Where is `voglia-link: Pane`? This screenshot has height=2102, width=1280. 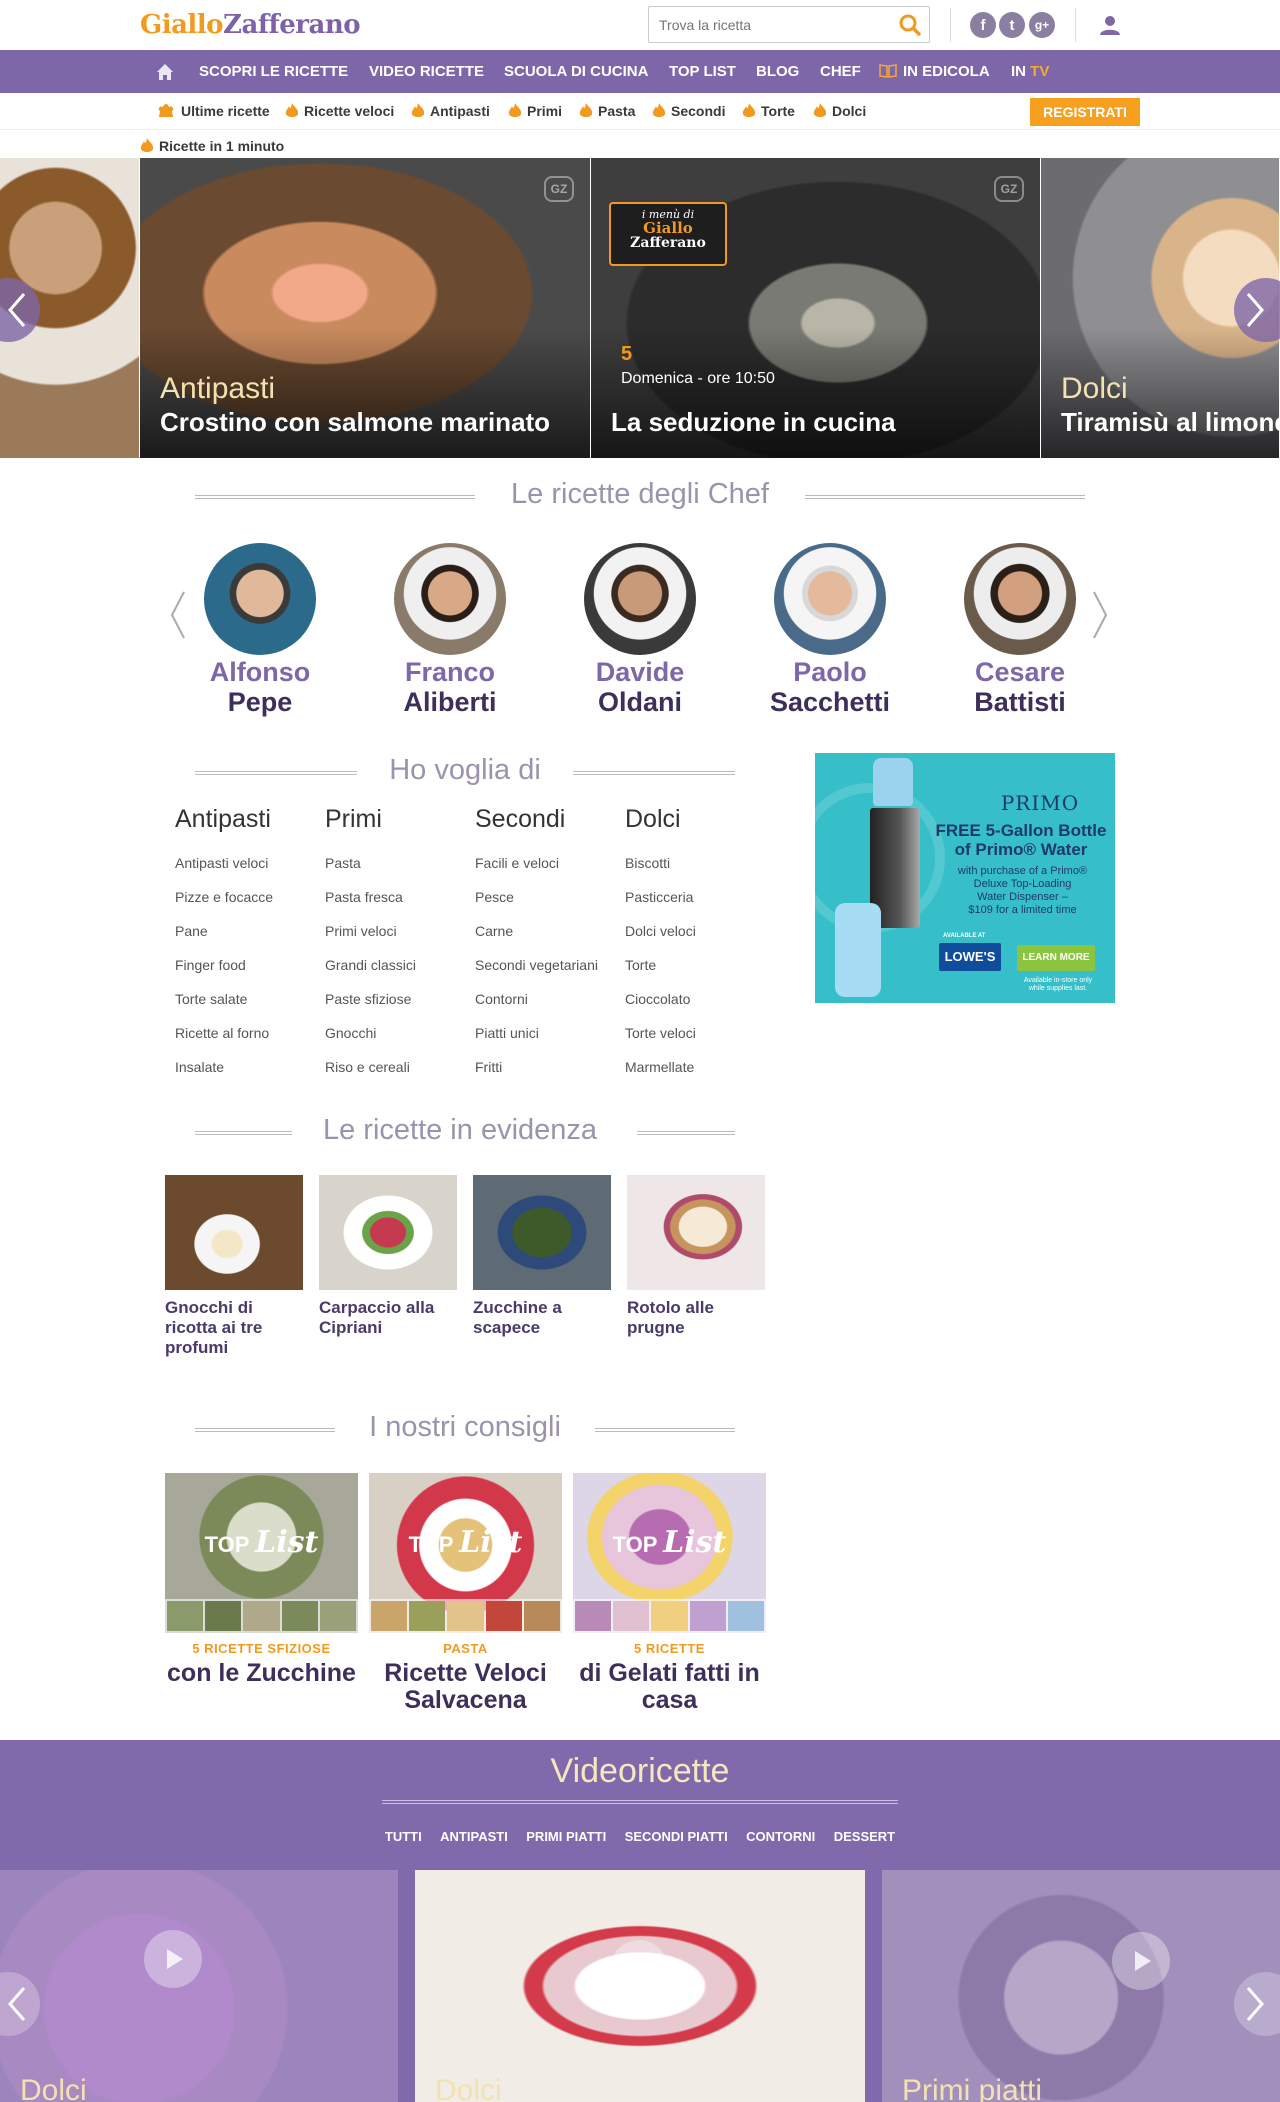
voglia-link: Pane is located at coordinates (224, 931).